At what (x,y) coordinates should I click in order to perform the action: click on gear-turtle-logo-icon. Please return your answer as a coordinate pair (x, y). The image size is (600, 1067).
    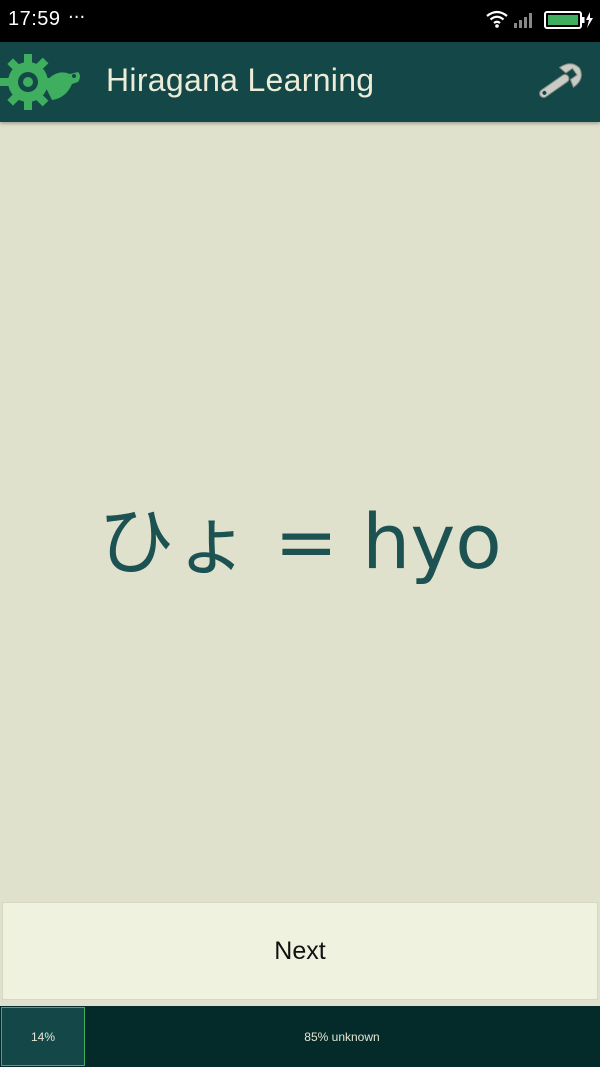
    Looking at the image, I should click on (40, 82).